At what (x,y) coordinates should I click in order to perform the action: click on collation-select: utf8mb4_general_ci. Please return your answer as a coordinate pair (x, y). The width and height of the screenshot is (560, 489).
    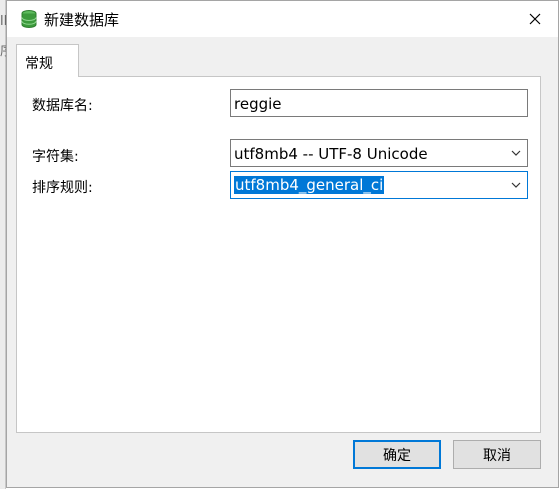
    Looking at the image, I should click on (379, 185).